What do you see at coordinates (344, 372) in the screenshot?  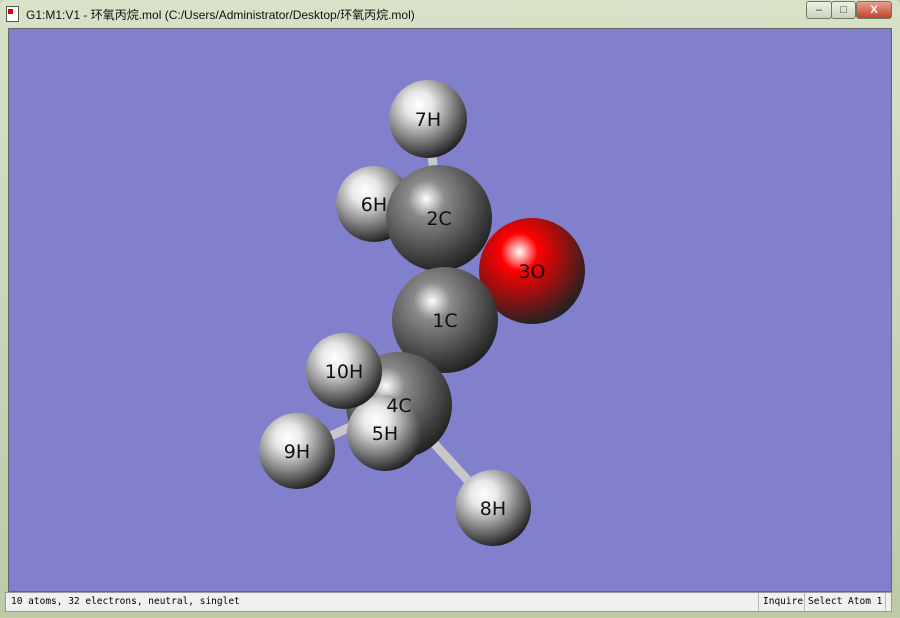 I see `atom-label: 10H` at bounding box center [344, 372].